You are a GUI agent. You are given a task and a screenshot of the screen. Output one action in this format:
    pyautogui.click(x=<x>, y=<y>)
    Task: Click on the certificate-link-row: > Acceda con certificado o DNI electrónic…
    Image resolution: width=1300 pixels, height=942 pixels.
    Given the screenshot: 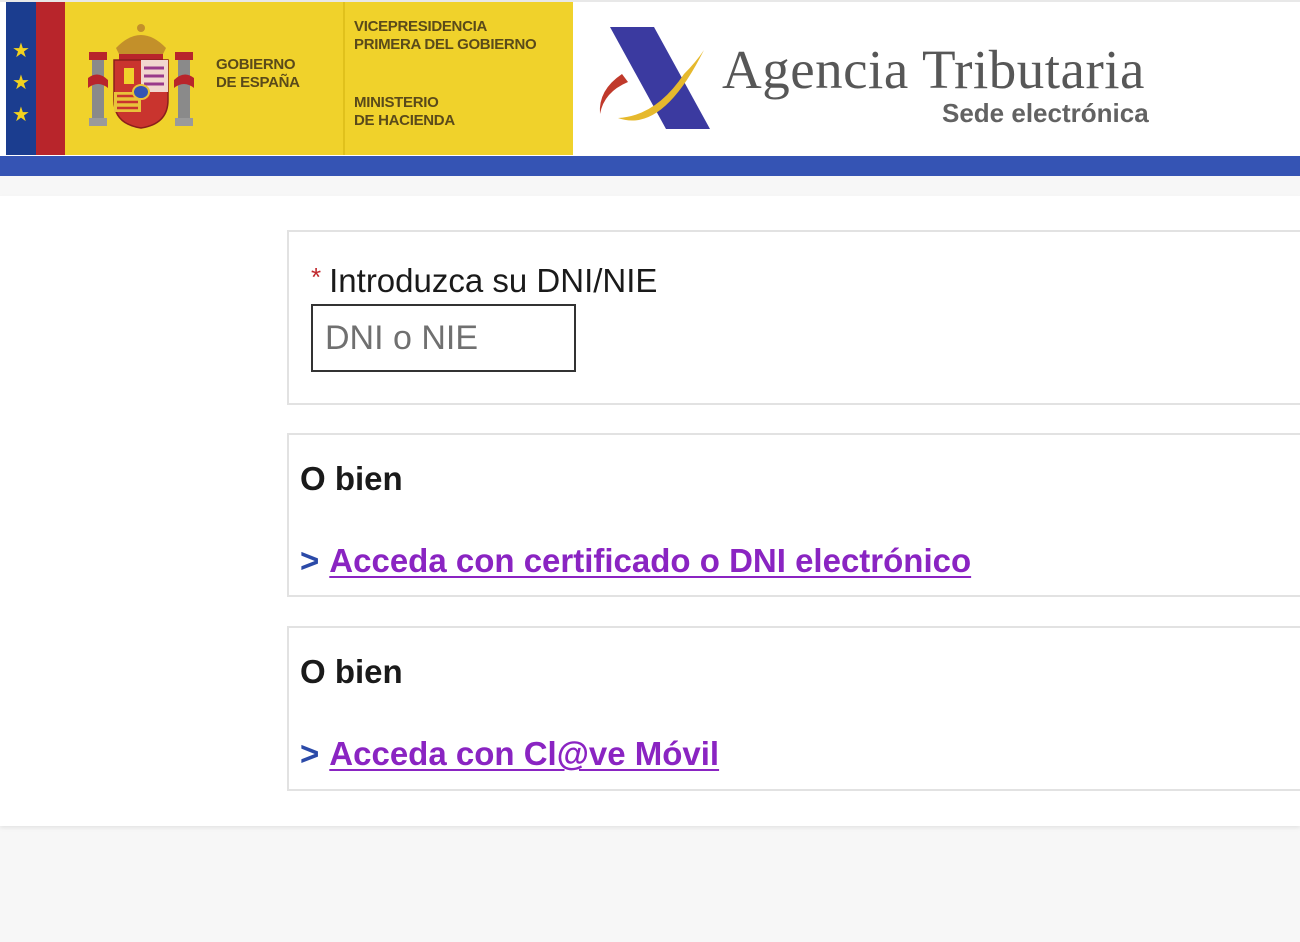 What is the action you would take?
    pyautogui.click(x=635, y=561)
    